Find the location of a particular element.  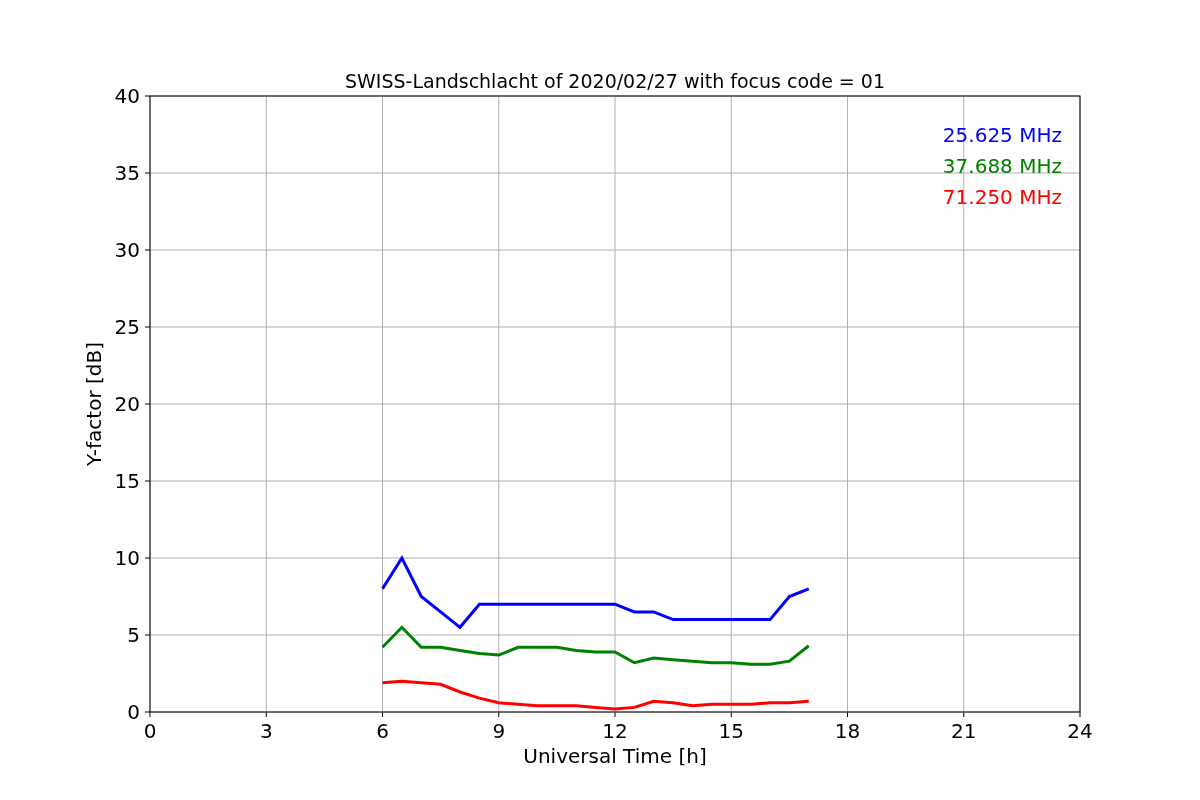

y-tick-label: 30 is located at coordinates (127, 250).